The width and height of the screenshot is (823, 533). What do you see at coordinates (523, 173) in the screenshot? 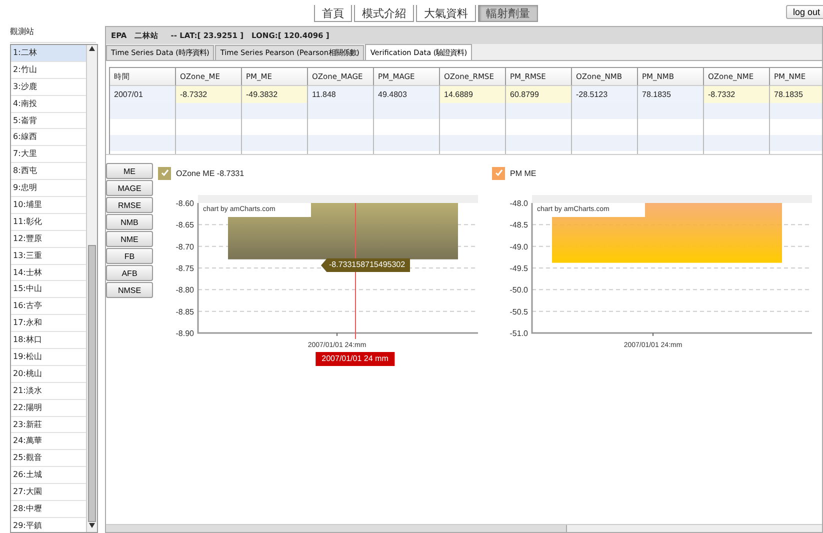
I see `legend-label: PM ME` at bounding box center [523, 173].